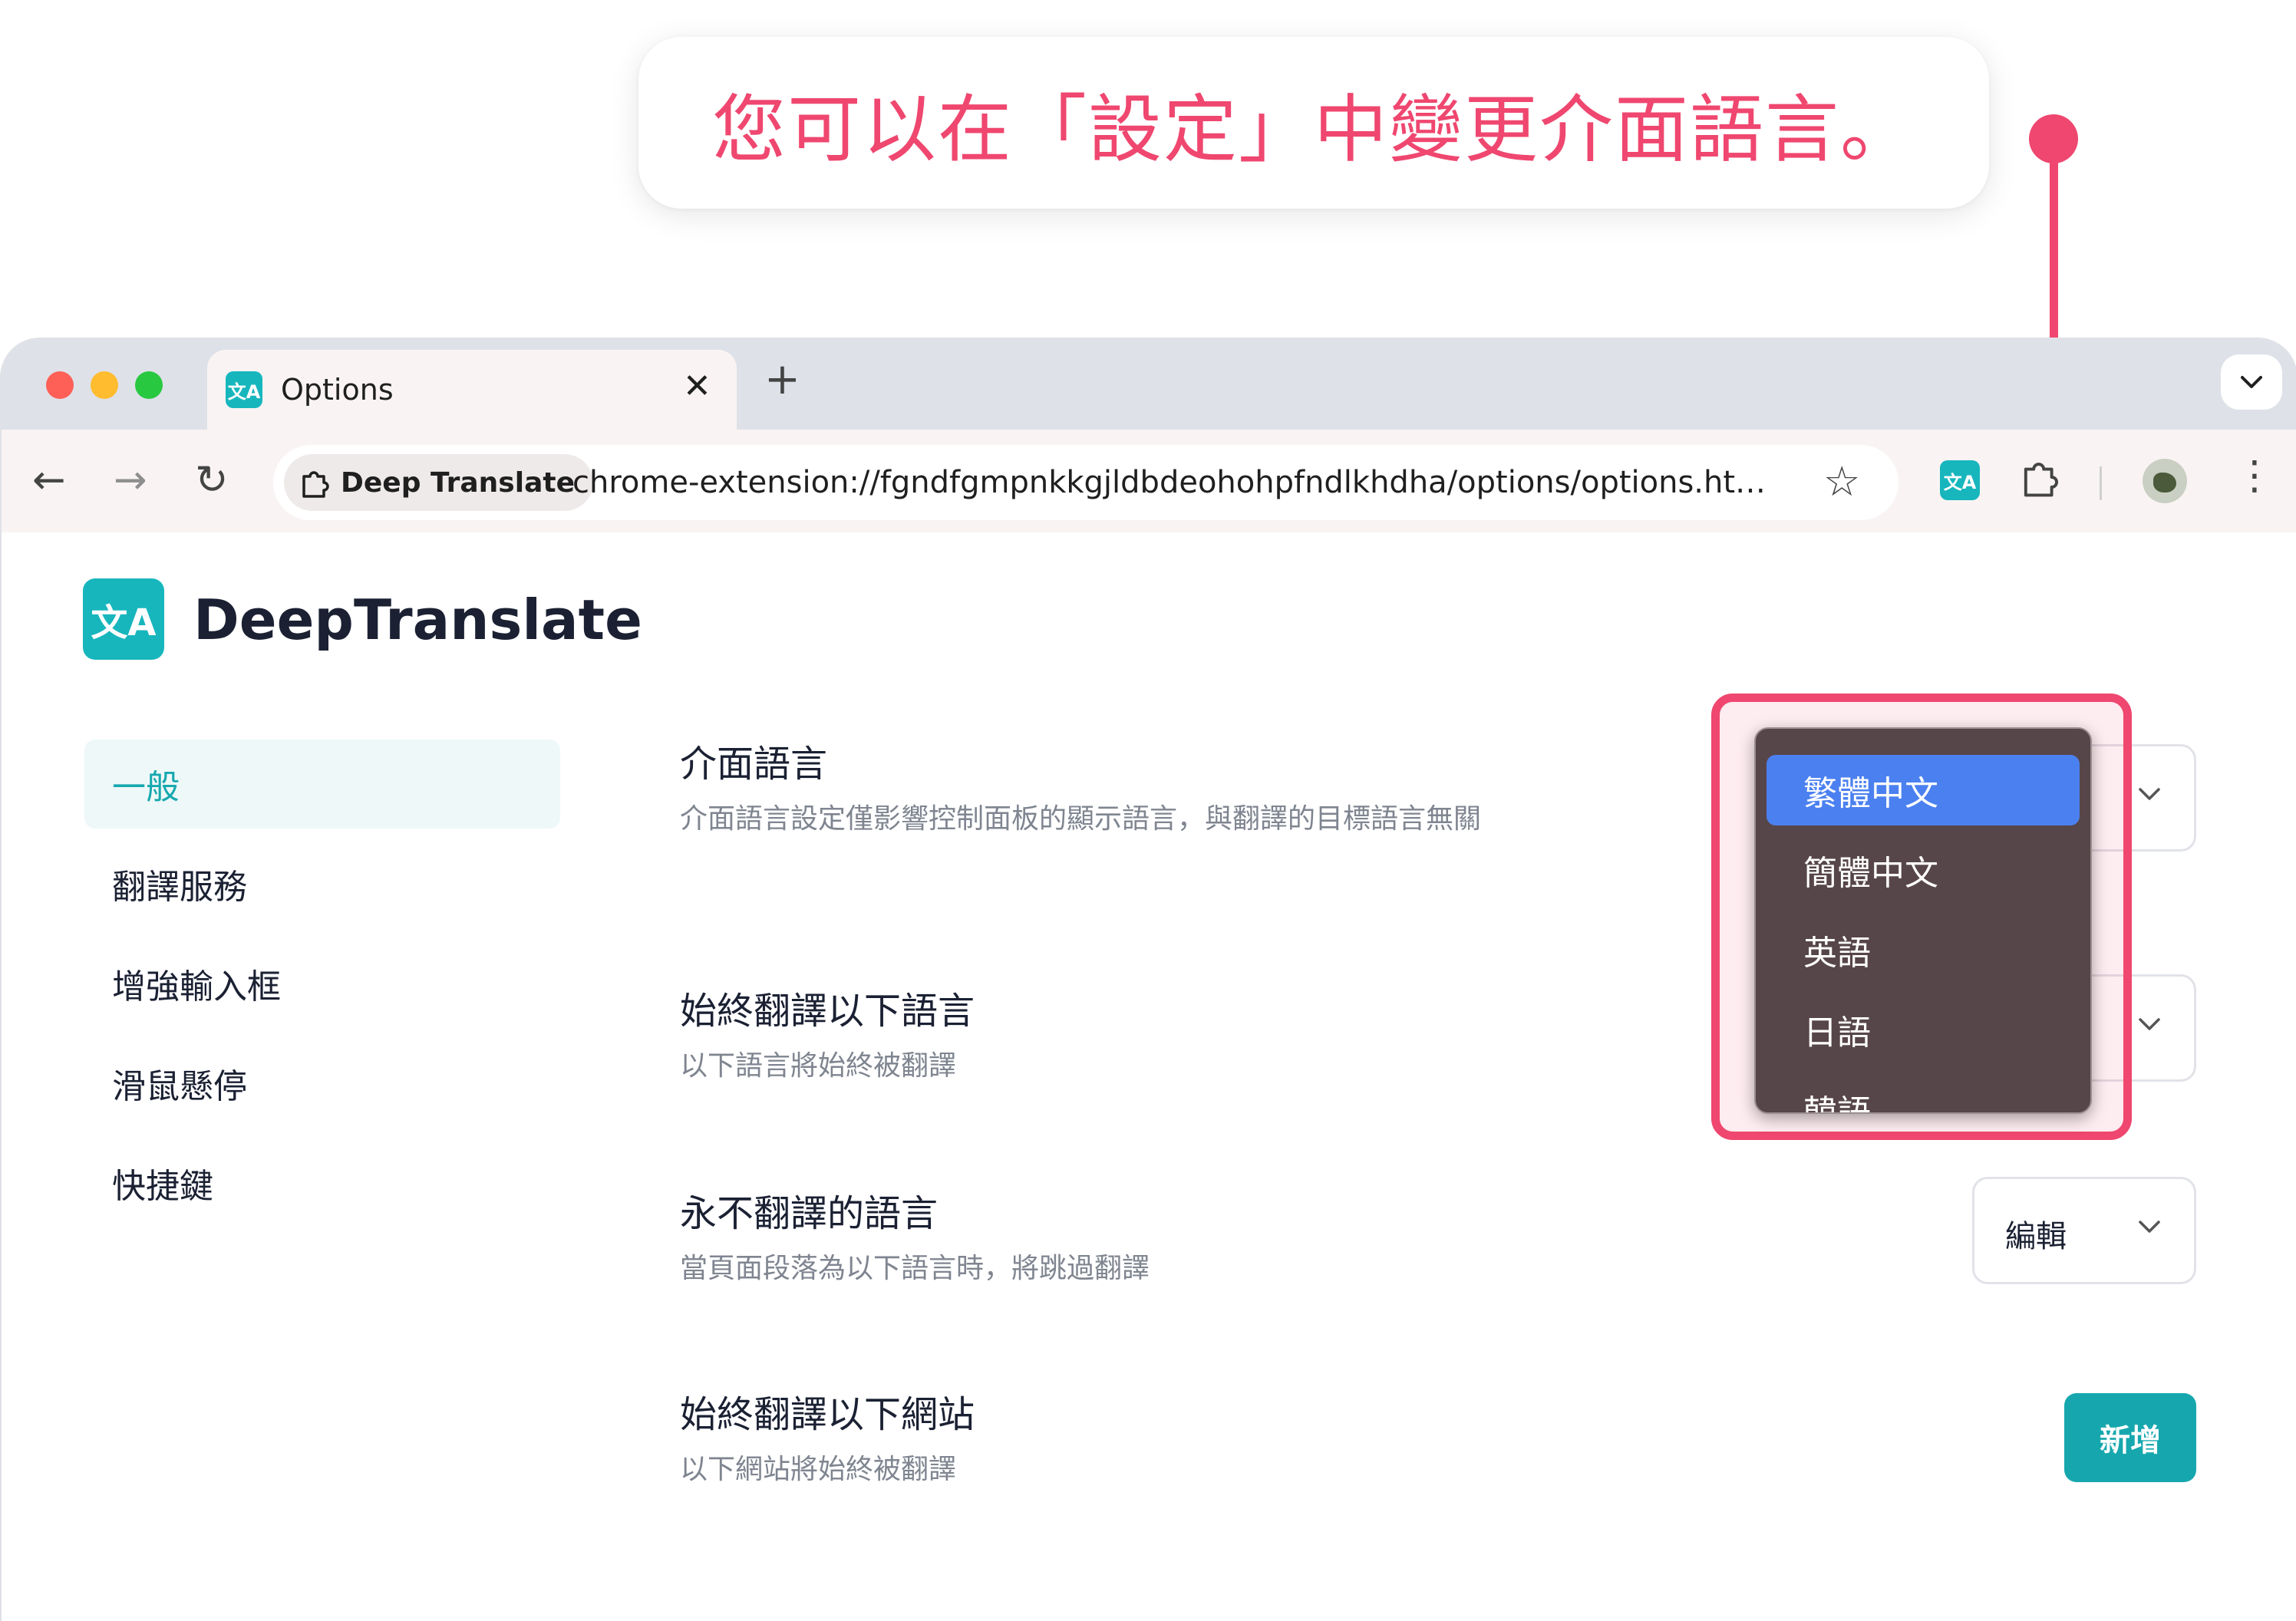  I want to click on more-menu-icon: ⋮, so click(2255, 476).